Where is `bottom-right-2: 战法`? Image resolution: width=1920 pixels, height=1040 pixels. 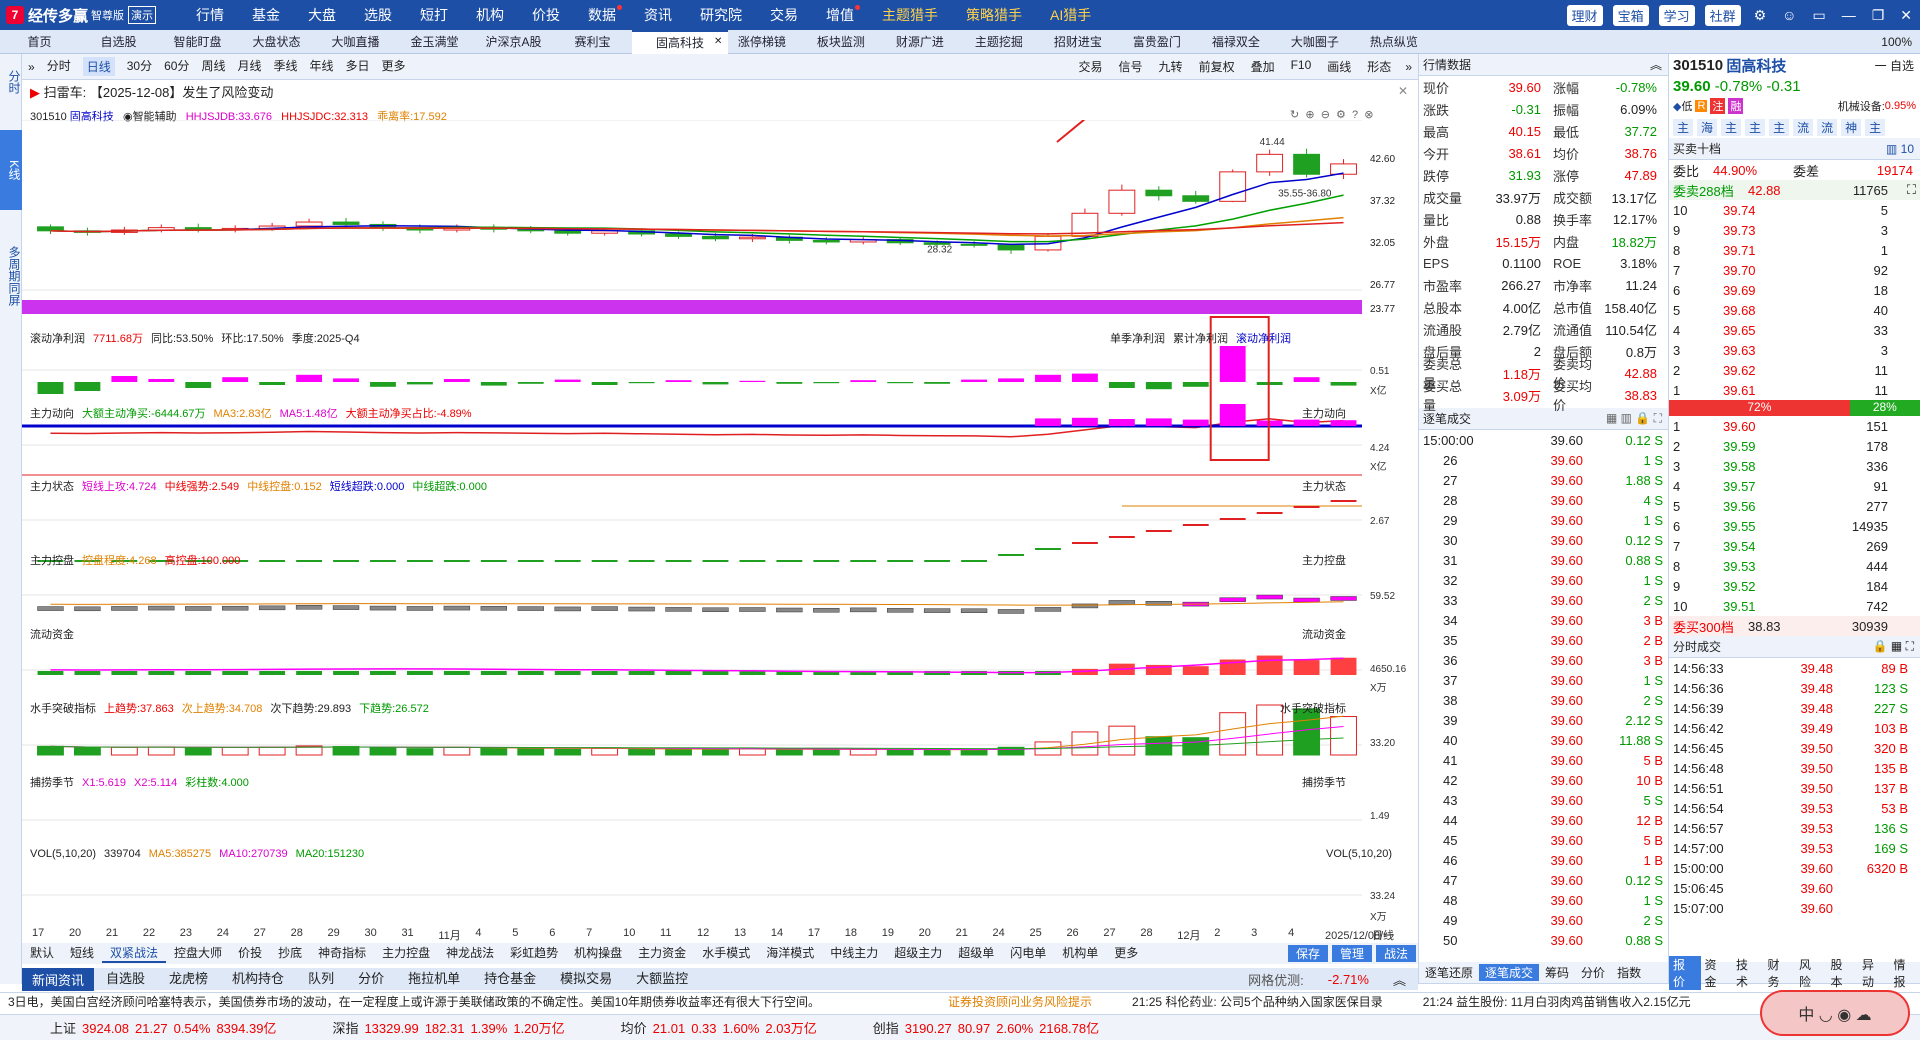 bottom-right-2: 战法 is located at coordinates (1395, 953).